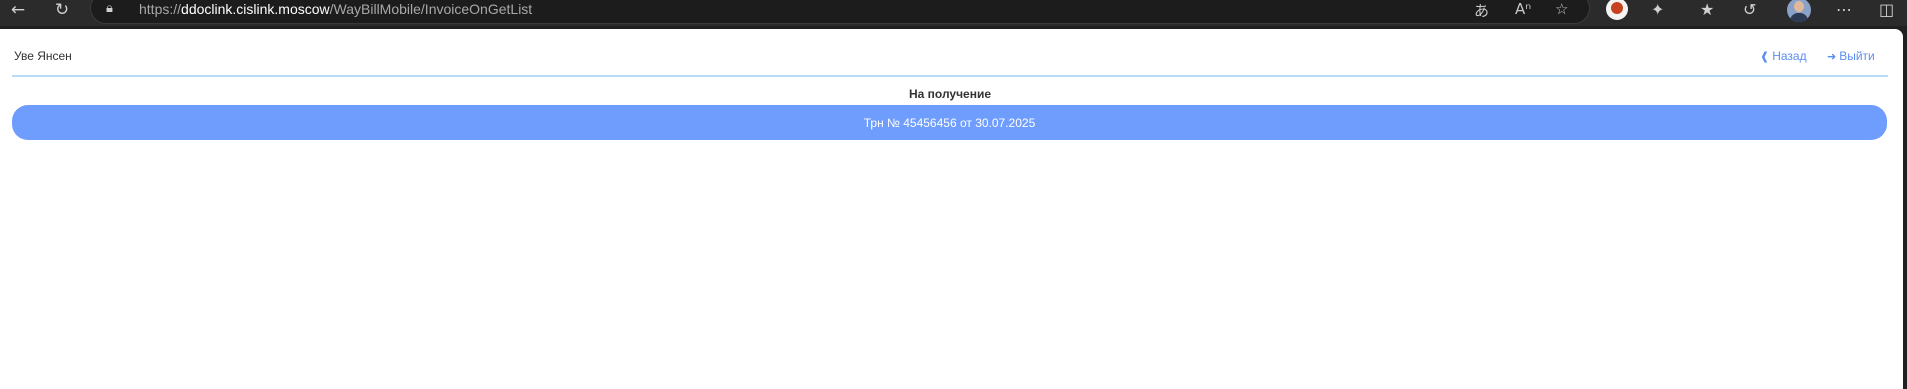  I want to click on more-icon: ⋯, so click(1844, 9).